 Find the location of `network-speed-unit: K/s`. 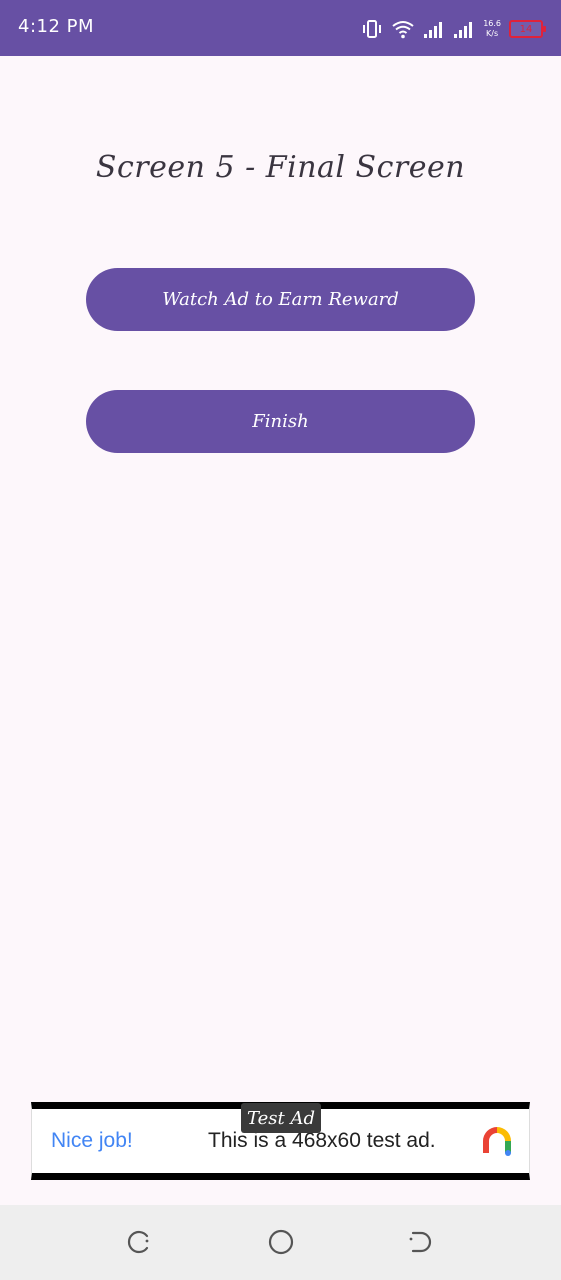

network-speed-unit: K/s is located at coordinates (492, 33).